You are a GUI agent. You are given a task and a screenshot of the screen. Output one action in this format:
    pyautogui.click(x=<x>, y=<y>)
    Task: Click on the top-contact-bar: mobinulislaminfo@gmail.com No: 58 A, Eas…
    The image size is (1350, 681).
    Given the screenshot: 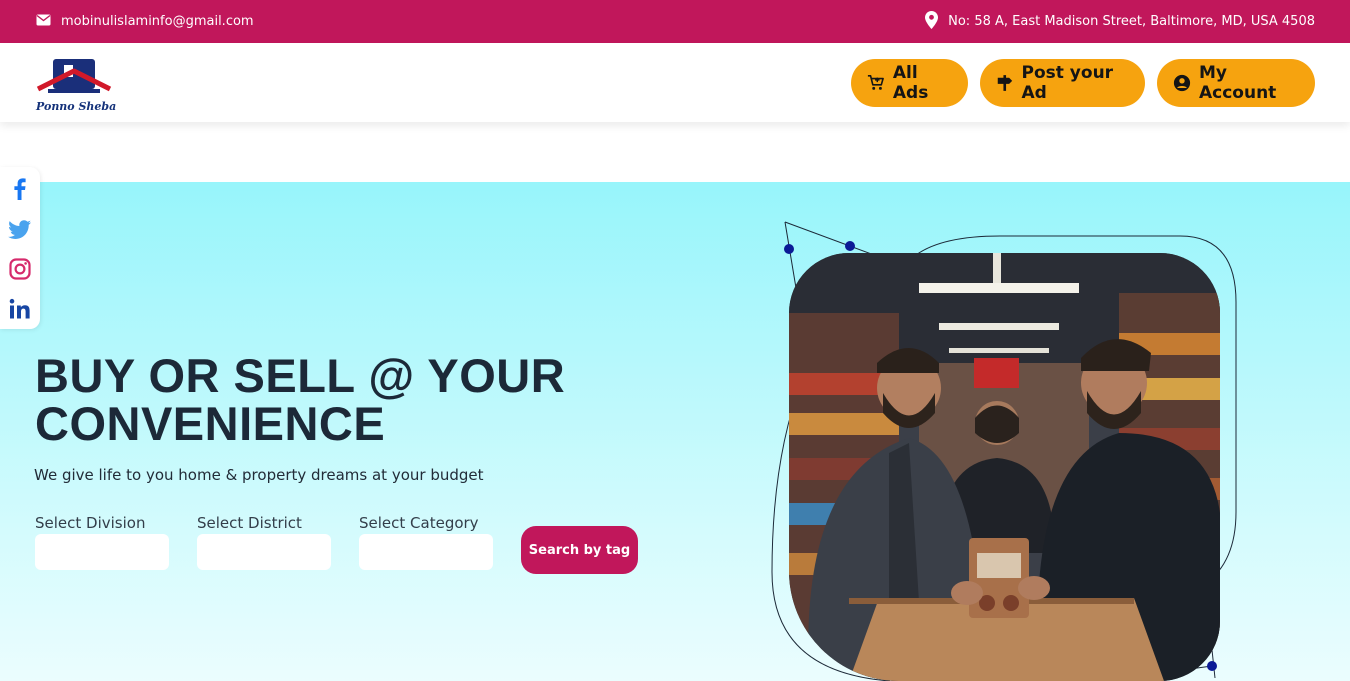 What is the action you would take?
    pyautogui.click(x=675, y=21)
    